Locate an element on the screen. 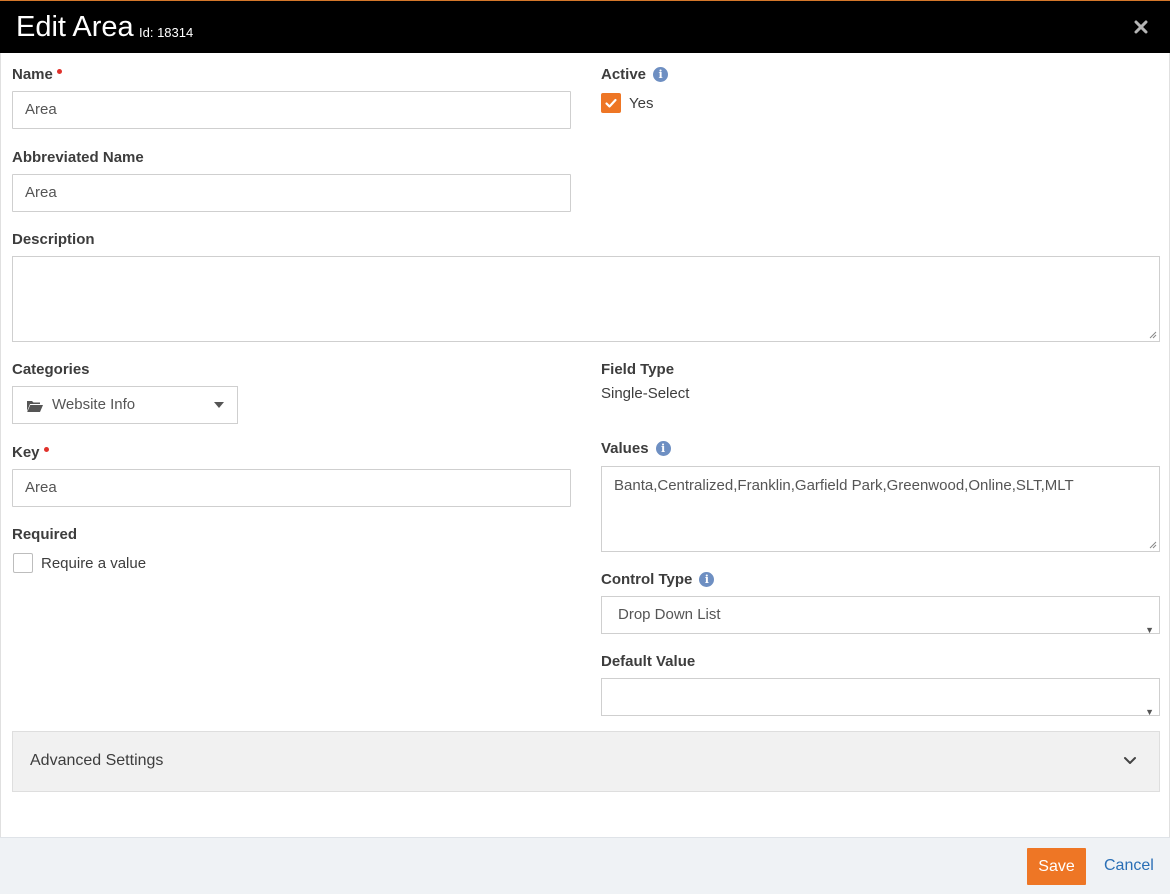  close-icon is located at coordinates (1141, 27).